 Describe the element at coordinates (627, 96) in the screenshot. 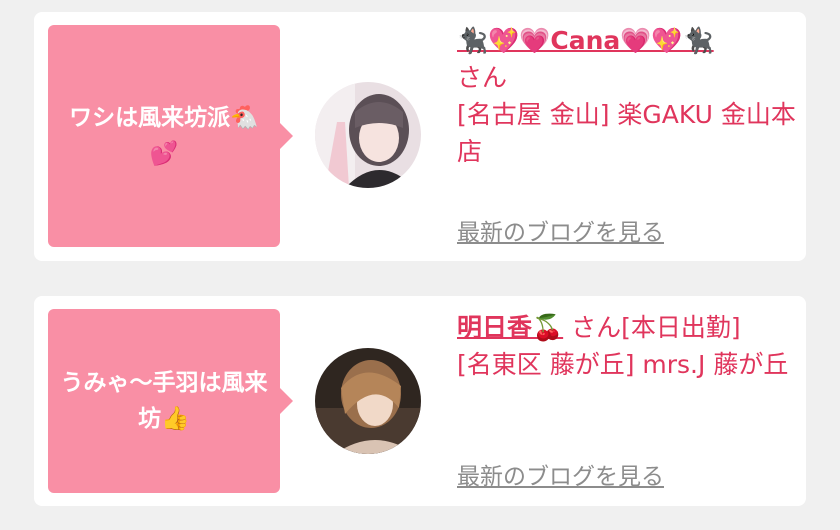

I see `cast-info: 🐈‍⬛💖💗Cana💗💖🐈‍⬛ さん [名古屋 金山] 楽GAKU 金山本店` at that location.